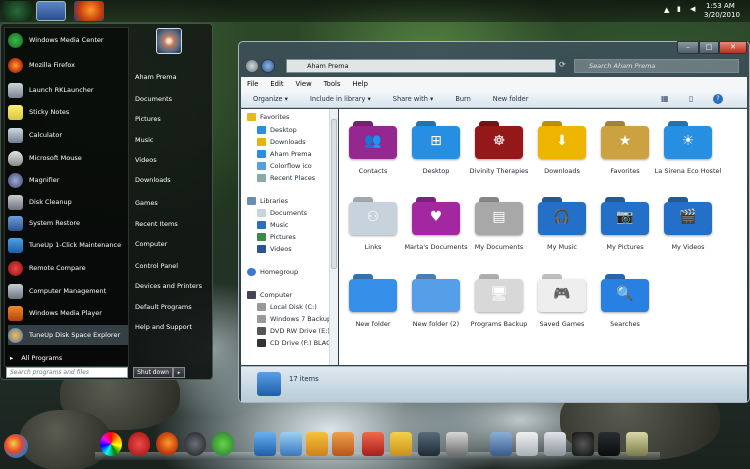  What do you see at coordinates (373, 148) in the screenshot?
I see `folder-item: 👥 Contacts` at bounding box center [373, 148].